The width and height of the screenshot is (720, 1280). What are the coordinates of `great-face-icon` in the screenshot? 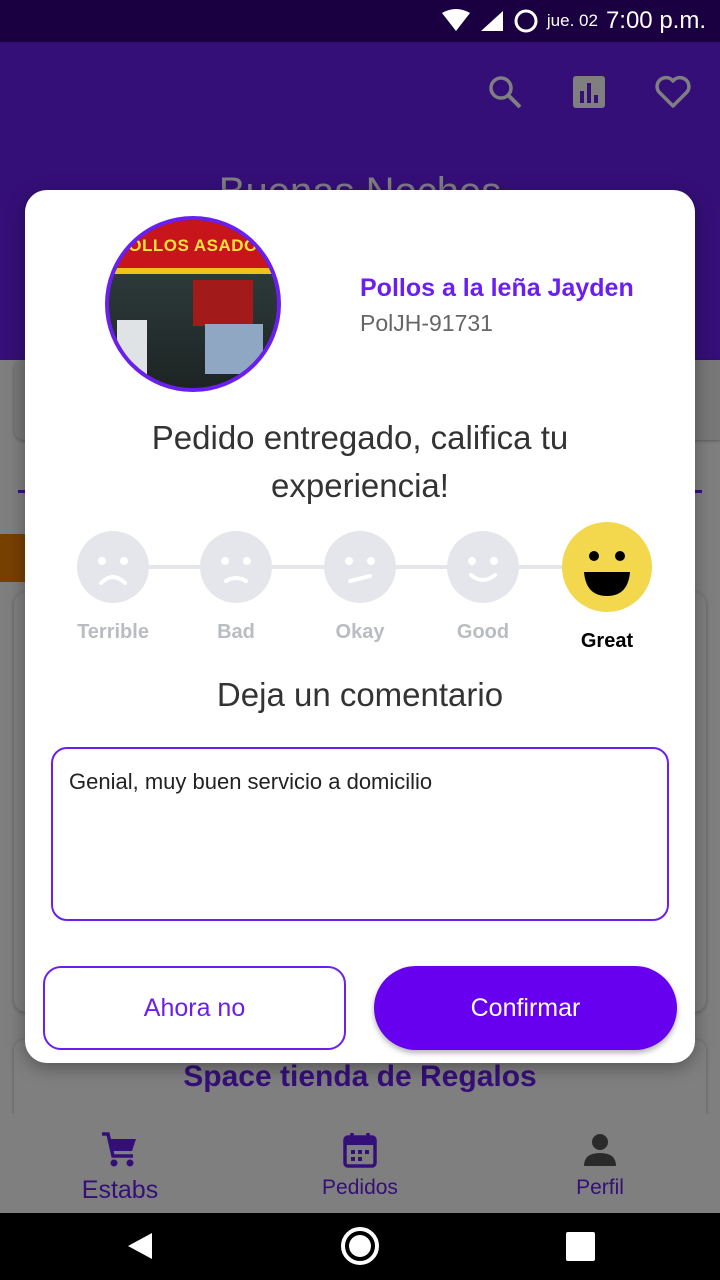 It's located at (607, 567).